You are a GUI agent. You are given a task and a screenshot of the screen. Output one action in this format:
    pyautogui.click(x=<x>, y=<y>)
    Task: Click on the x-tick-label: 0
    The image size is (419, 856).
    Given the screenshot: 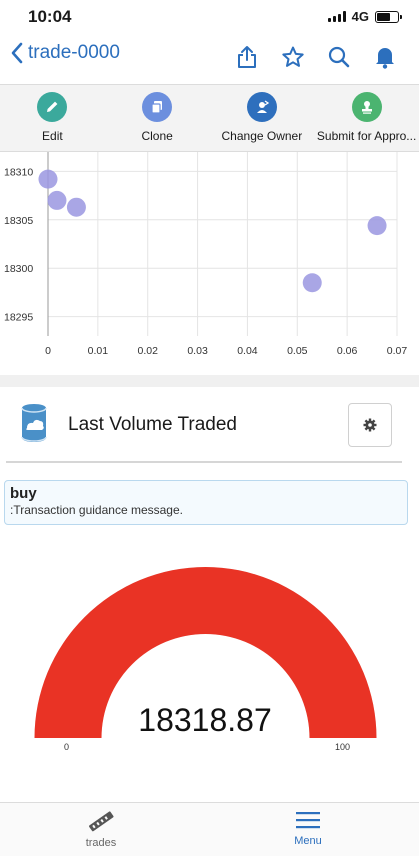 What is the action you would take?
    pyautogui.click(x=48, y=351)
    